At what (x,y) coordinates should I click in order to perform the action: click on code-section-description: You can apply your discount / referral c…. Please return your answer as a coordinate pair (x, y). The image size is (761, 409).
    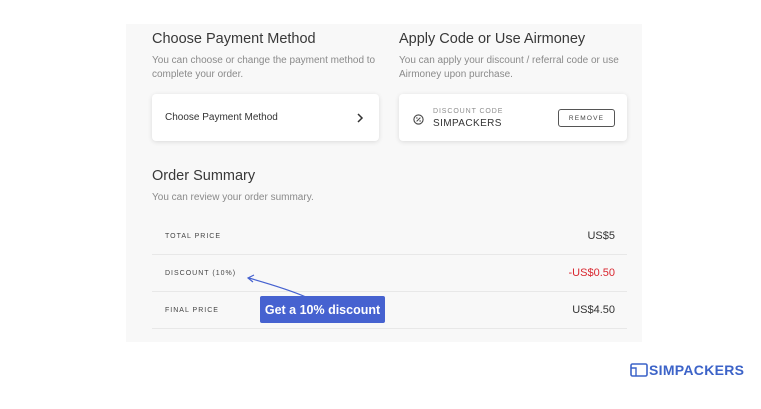
    Looking at the image, I should click on (509, 67).